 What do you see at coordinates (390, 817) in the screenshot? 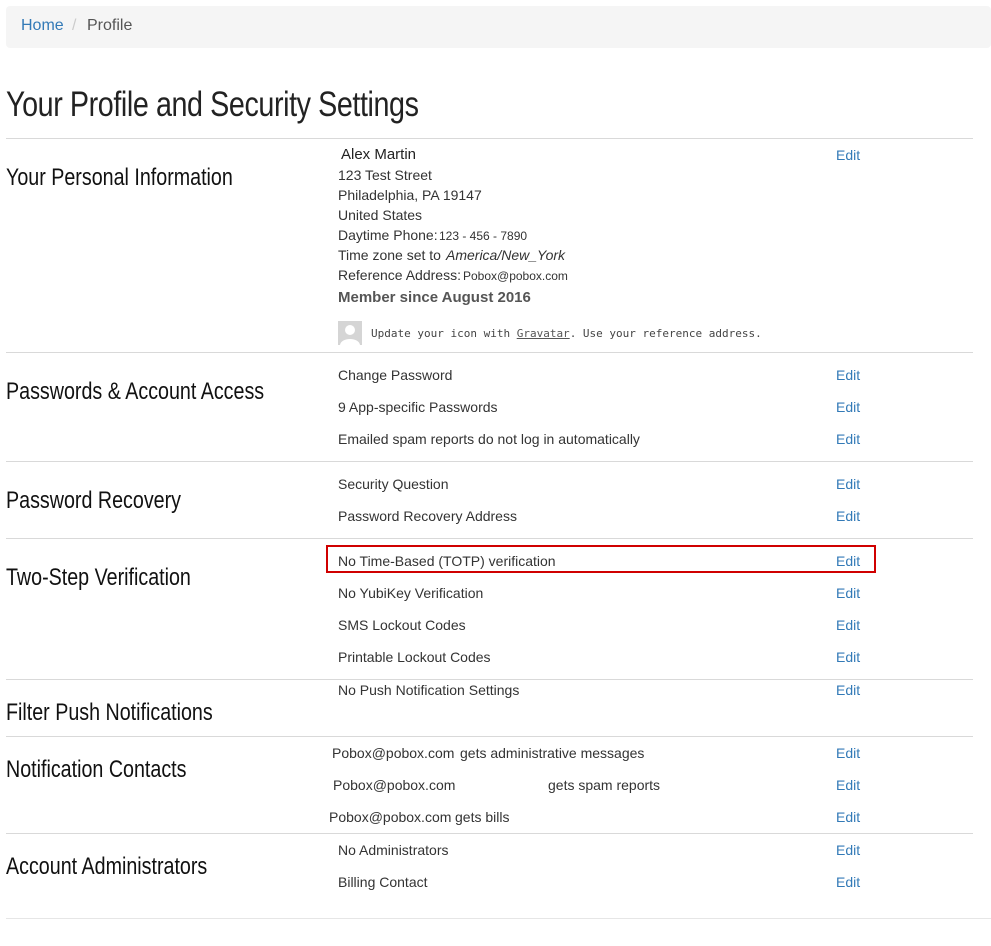
I see `contact-email-bills: Pobox@pobox.com` at bounding box center [390, 817].